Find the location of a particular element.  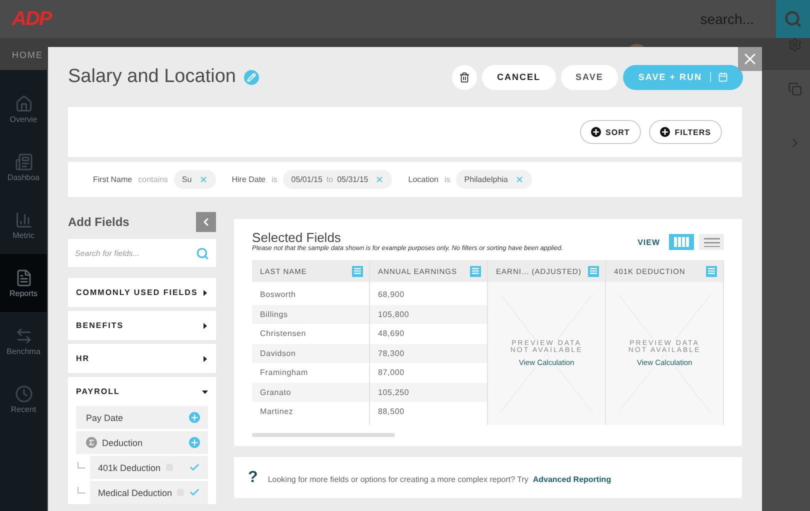

nav-link: HOME is located at coordinates (27, 55).